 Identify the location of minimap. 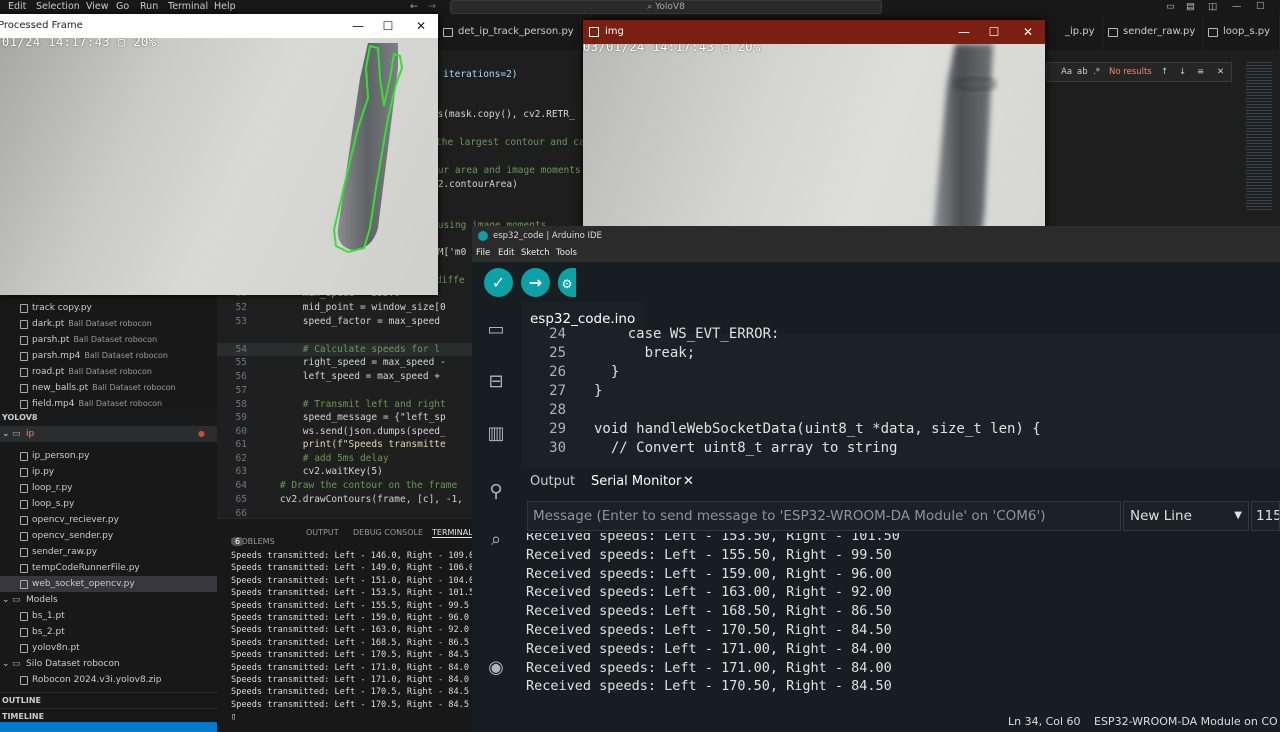
(1260, 138).